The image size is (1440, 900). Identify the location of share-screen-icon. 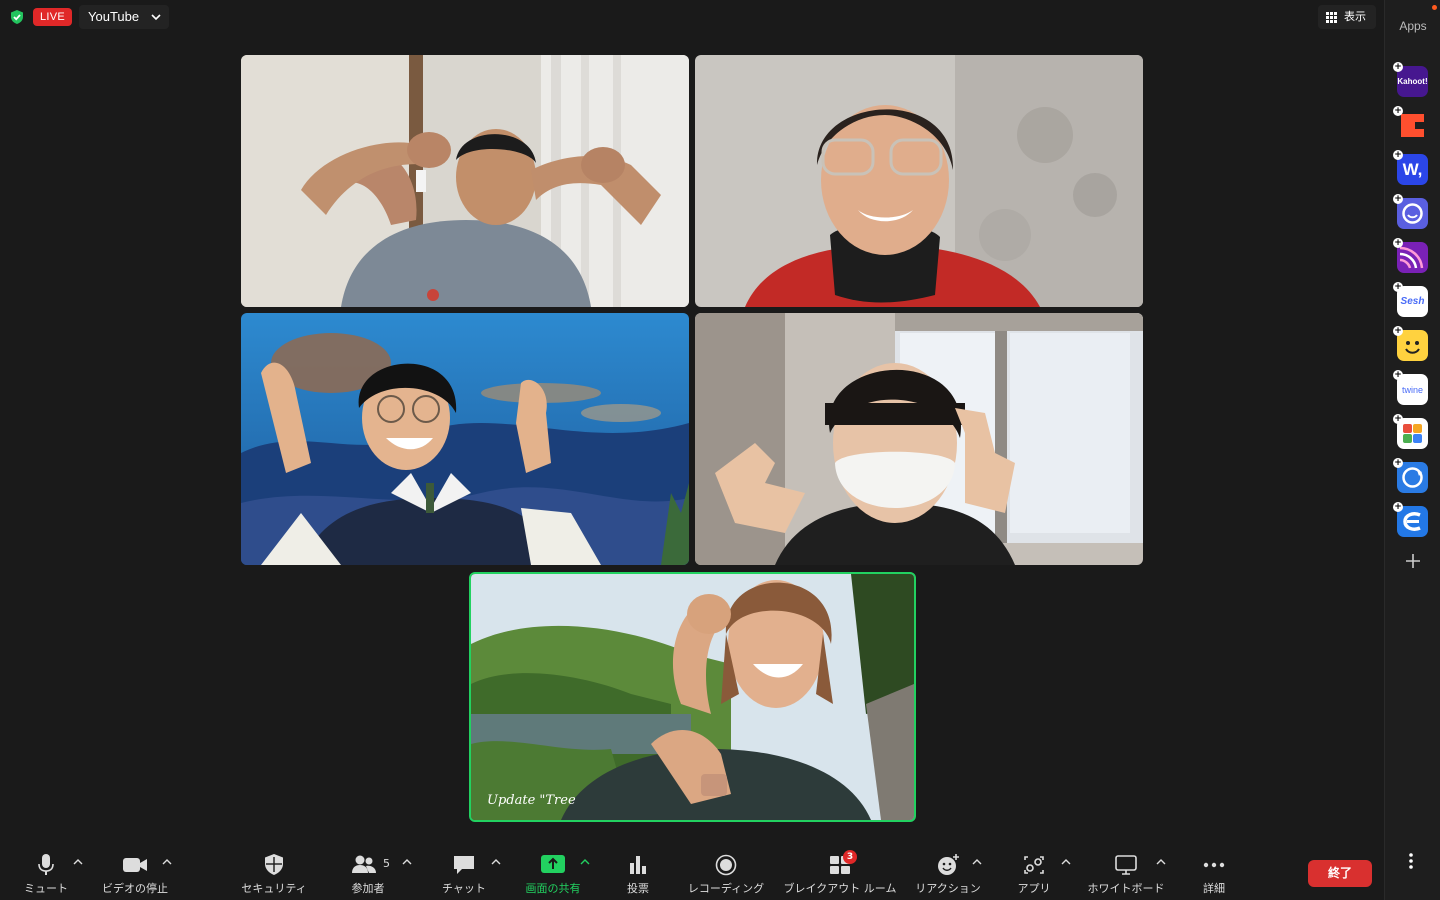
(553, 864).